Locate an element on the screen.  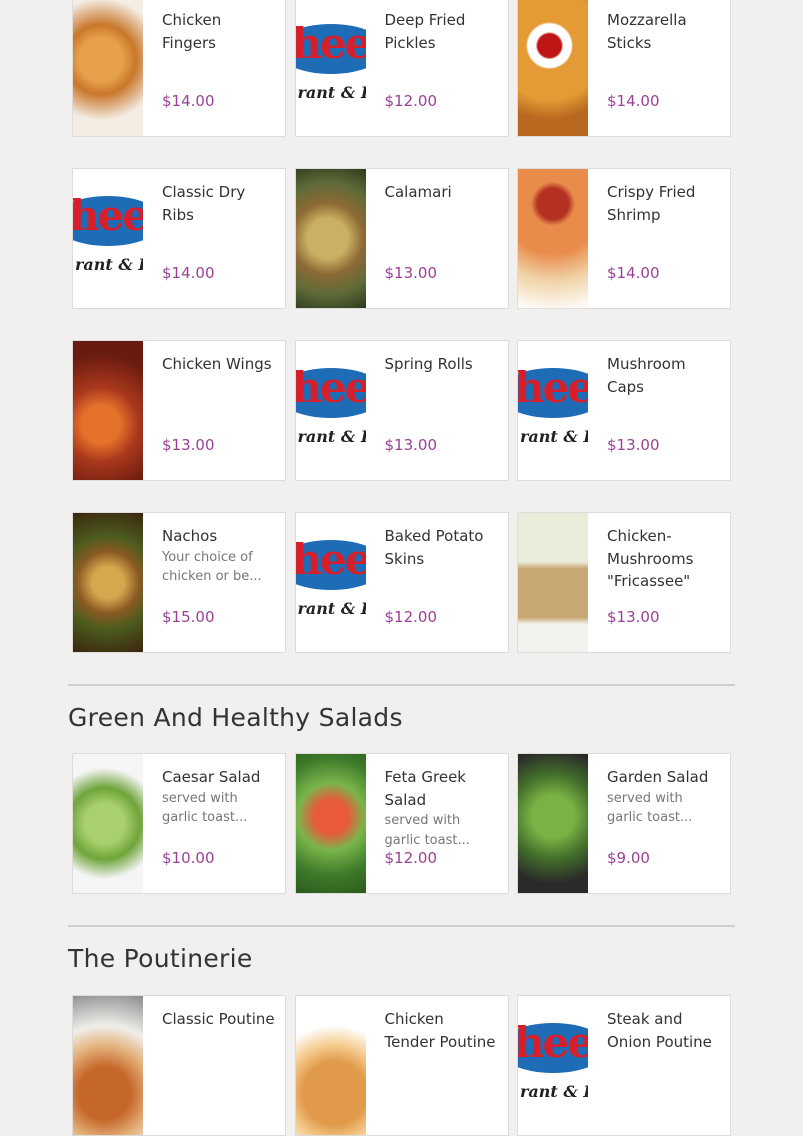
menu-item-price: $9.00 is located at coordinates (628, 858).